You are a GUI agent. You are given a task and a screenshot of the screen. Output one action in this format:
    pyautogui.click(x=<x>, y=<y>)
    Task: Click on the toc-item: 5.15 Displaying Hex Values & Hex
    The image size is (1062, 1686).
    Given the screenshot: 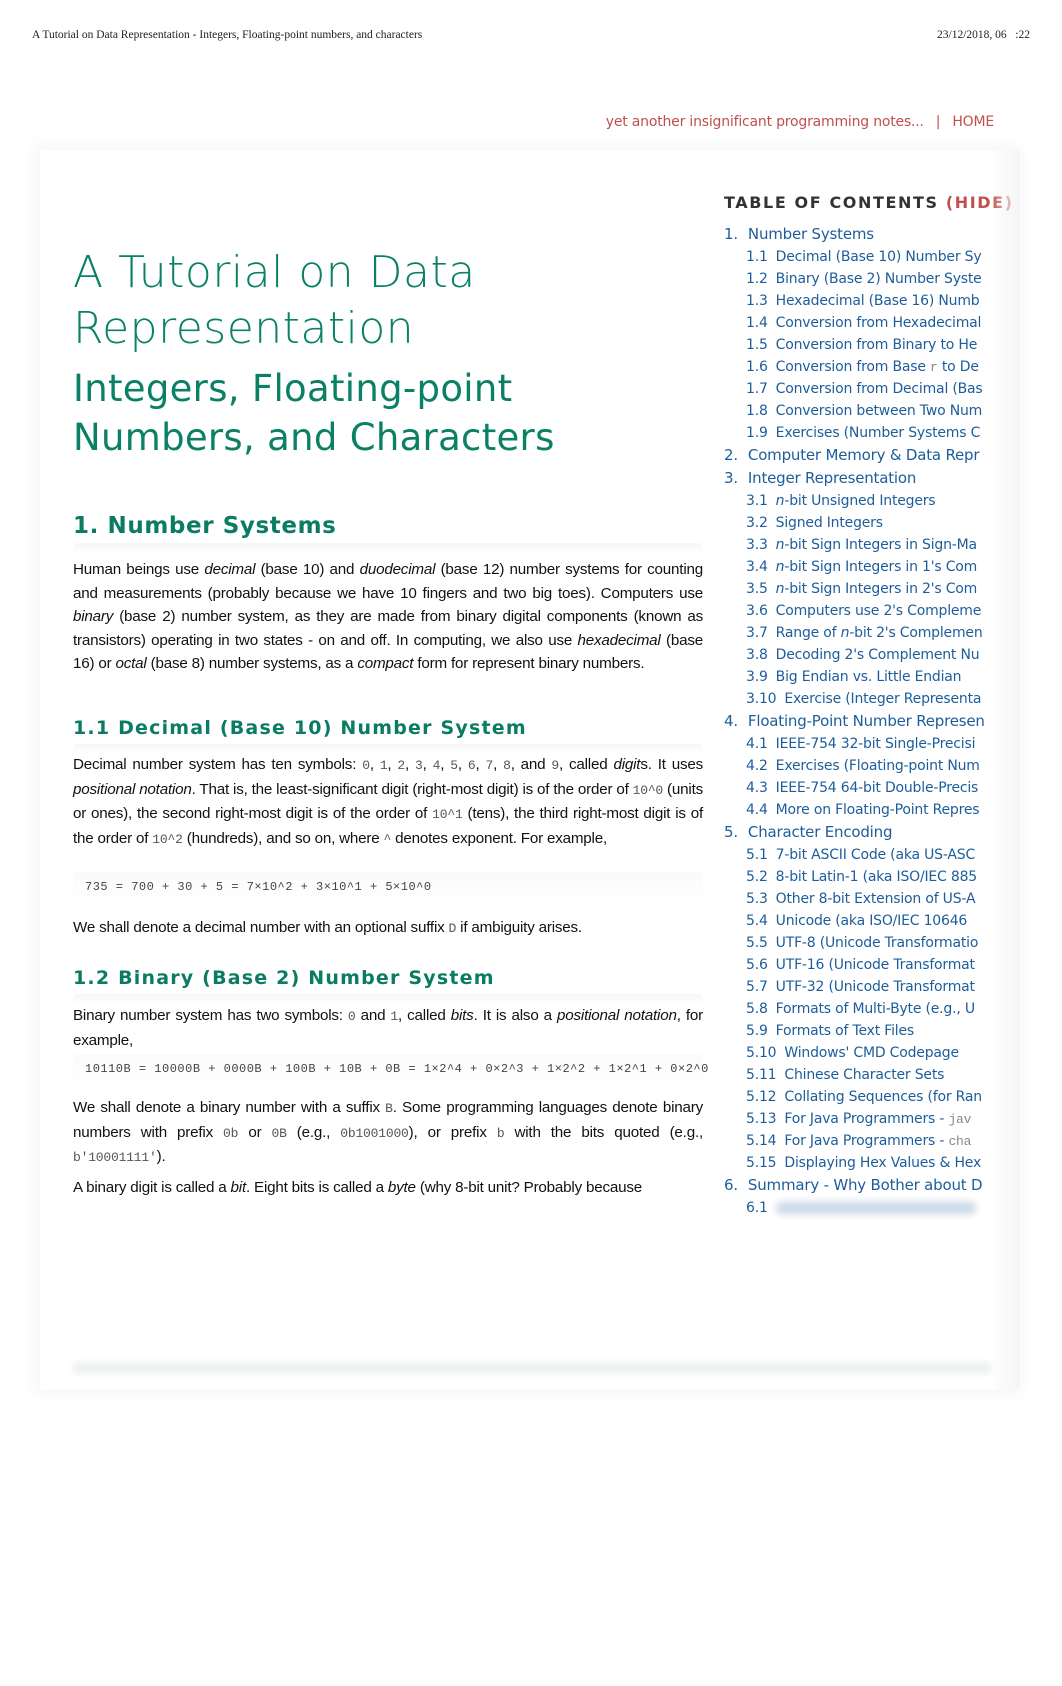 What is the action you would take?
    pyautogui.click(x=857, y=1163)
    